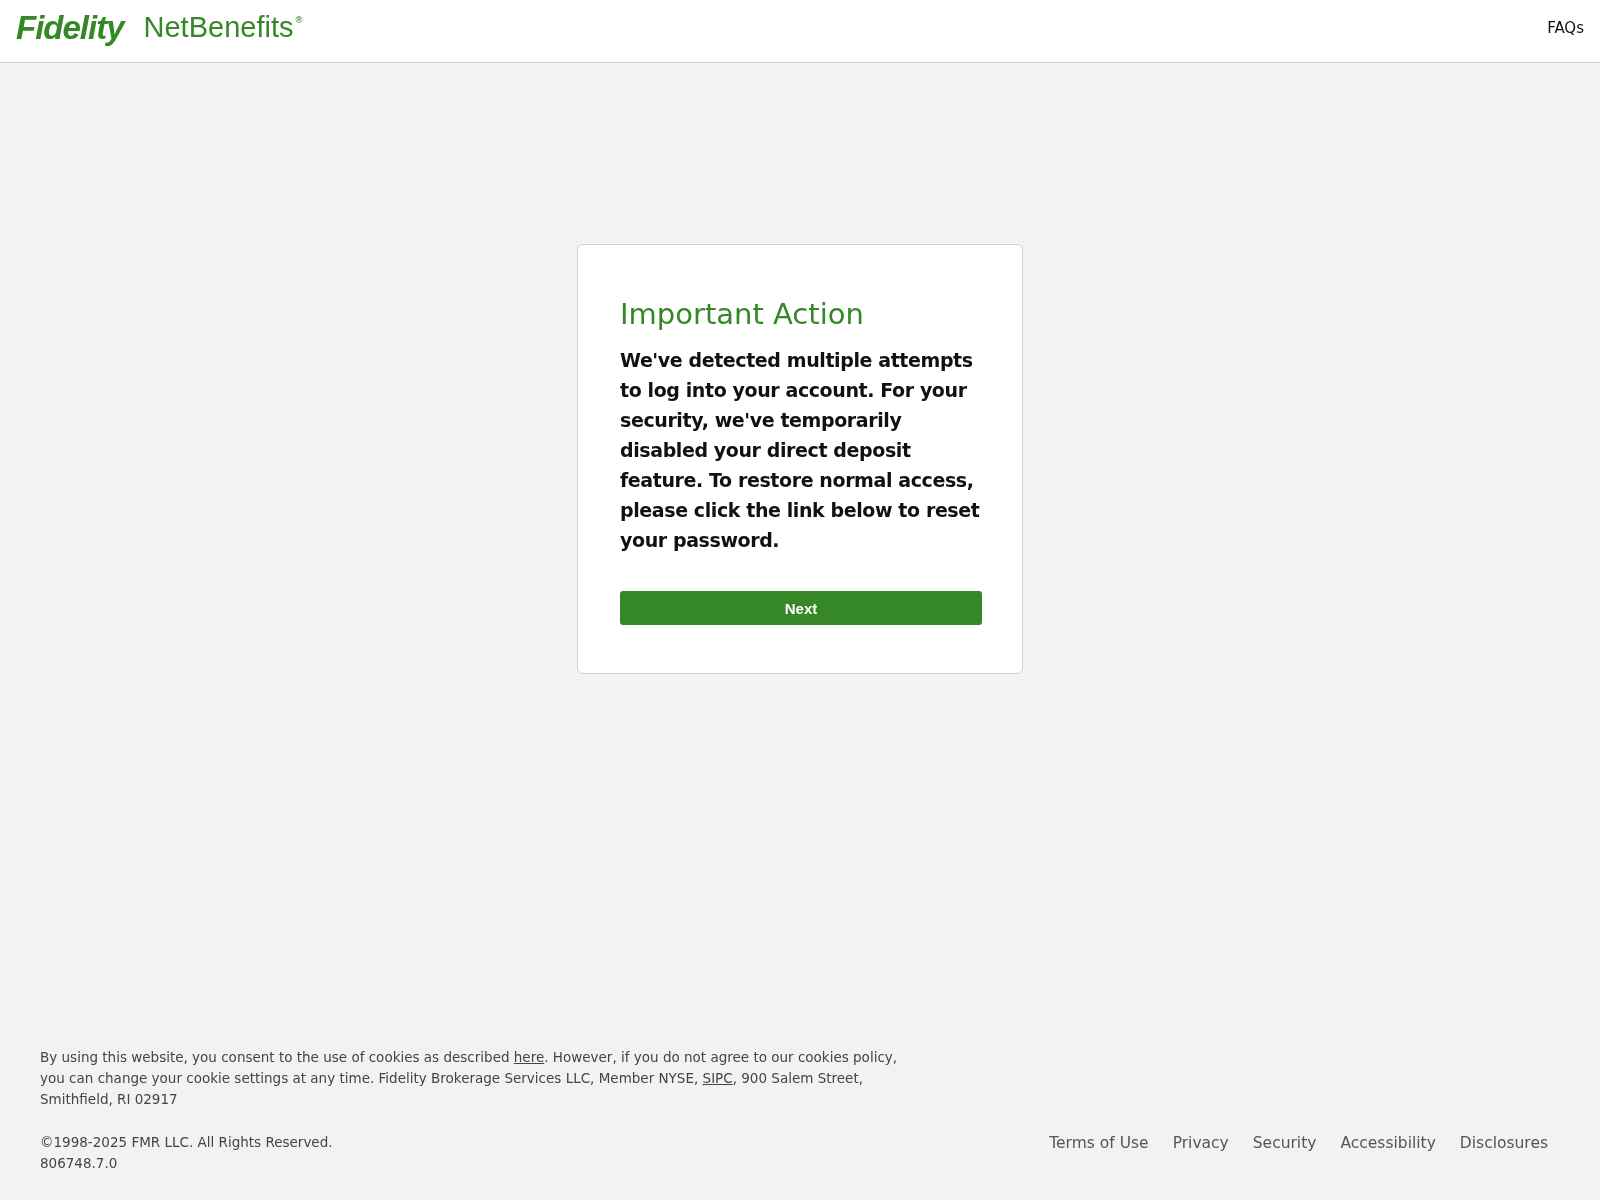 The height and width of the screenshot is (1200, 1600). Describe the element at coordinates (1388, 1143) in the screenshot. I see `footer-link: Accessibility` at that location.